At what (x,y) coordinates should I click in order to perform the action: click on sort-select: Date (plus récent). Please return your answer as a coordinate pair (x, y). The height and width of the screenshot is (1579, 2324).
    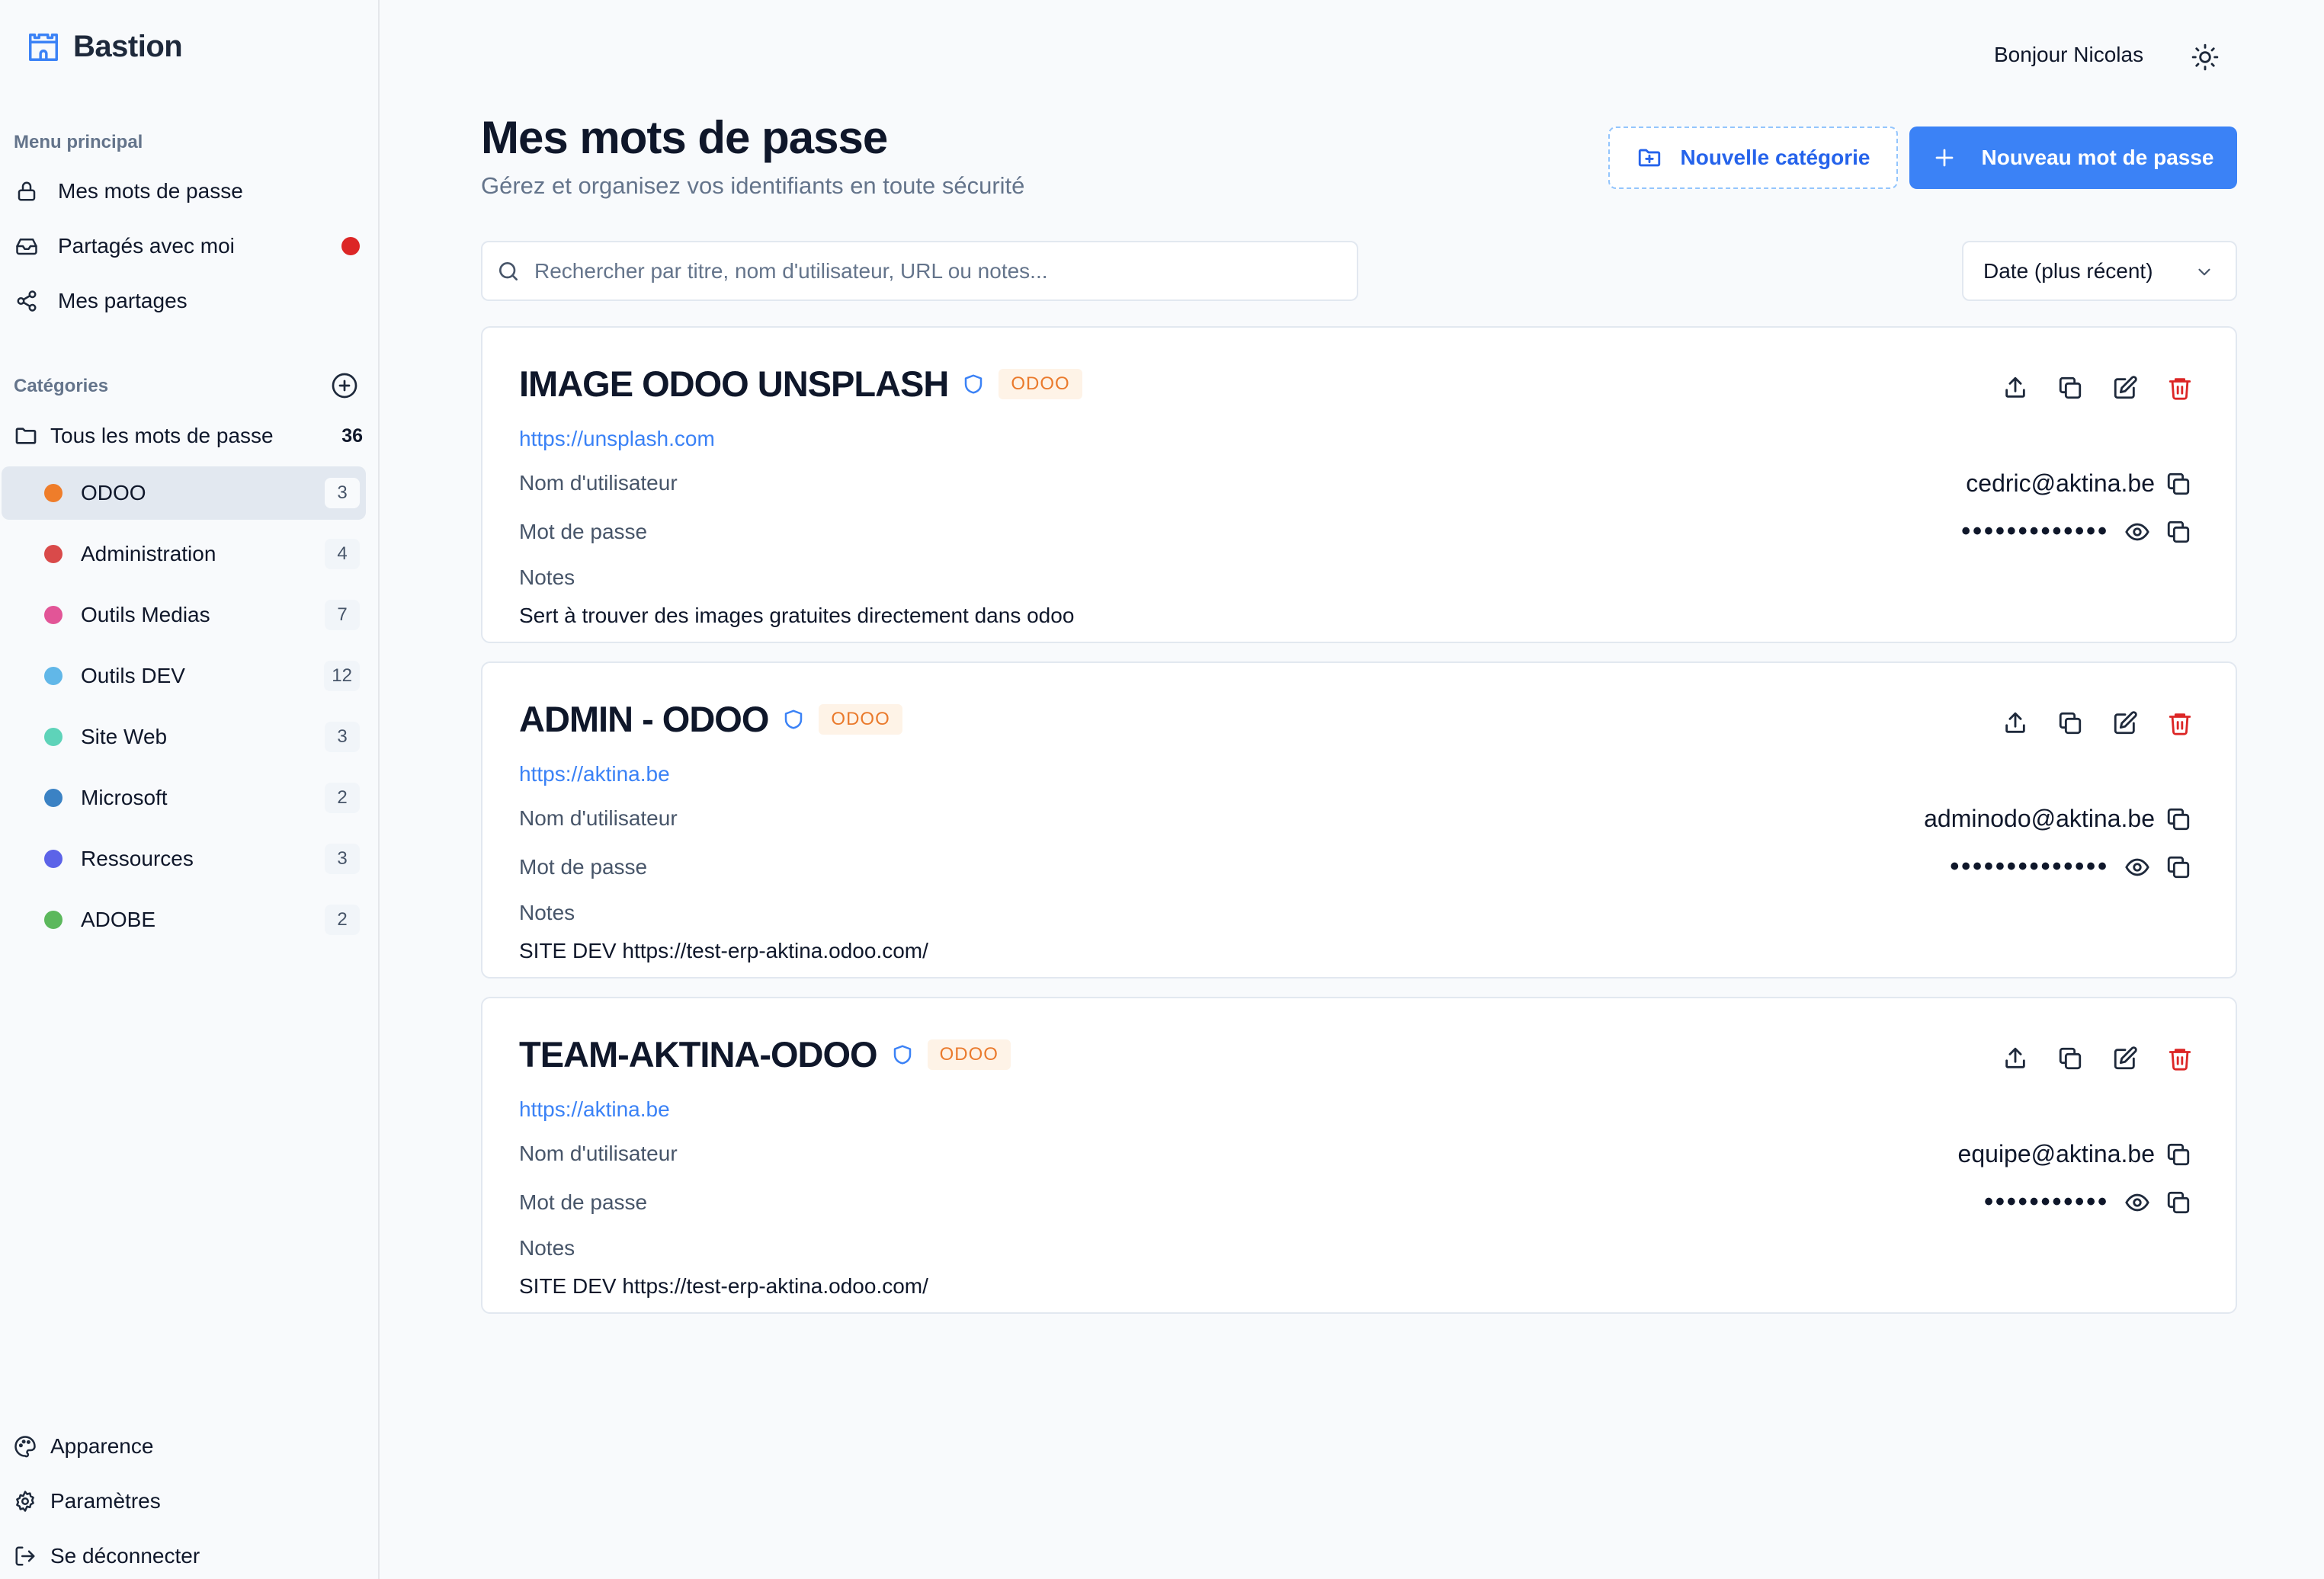
    Looking at the image, I should click on (2099, 271).